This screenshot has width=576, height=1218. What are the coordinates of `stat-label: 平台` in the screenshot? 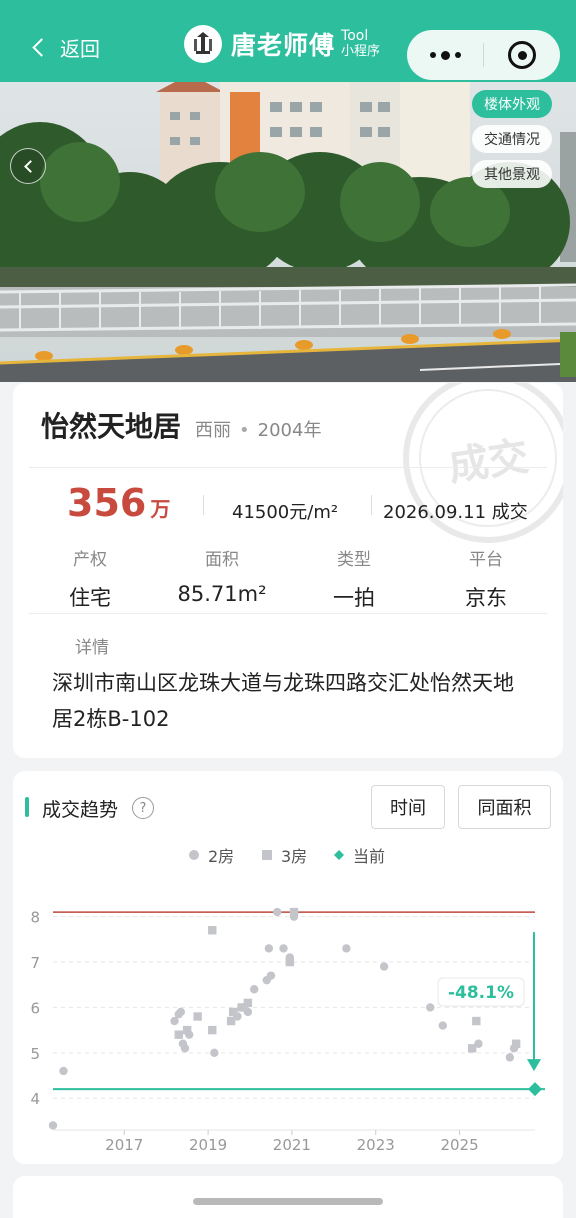 It's located at (486, 560).